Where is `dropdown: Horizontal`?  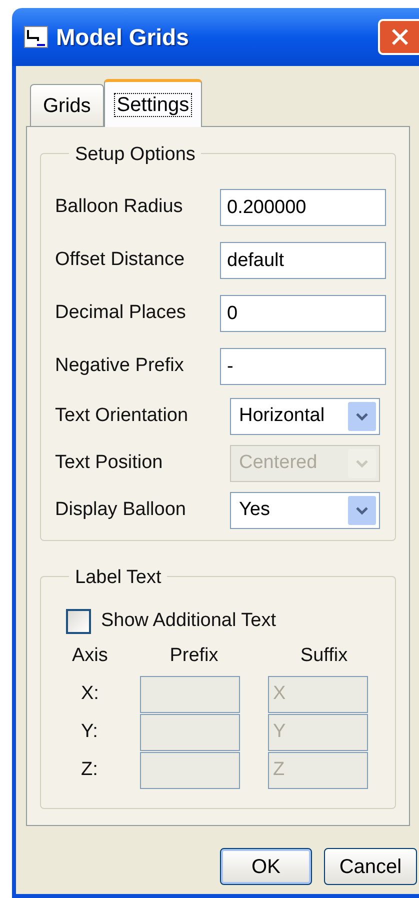
dropdown: Horizontal is located at coordinates (305, 416).